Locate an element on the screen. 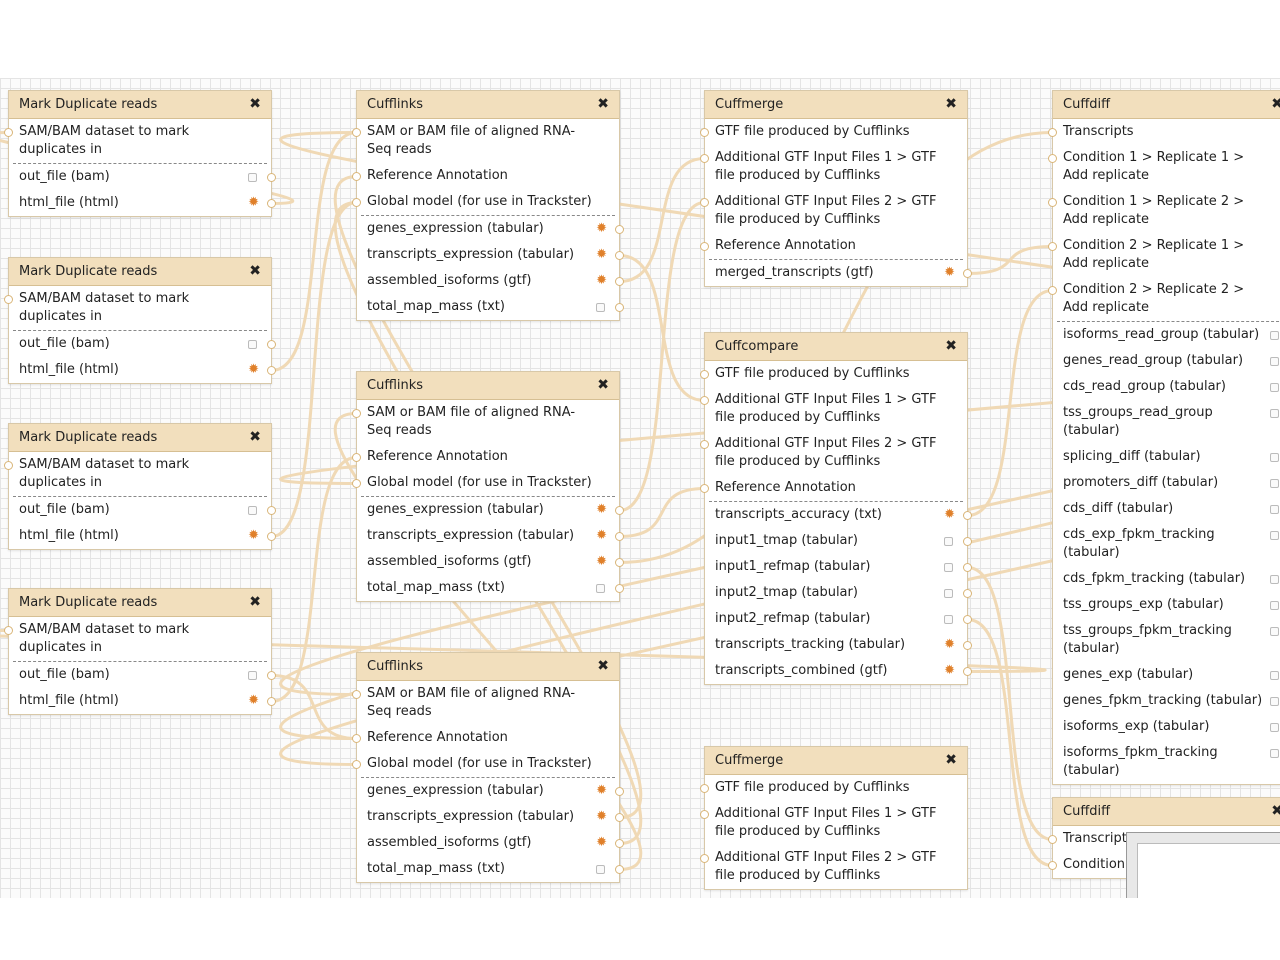 The width and height of the screenshot is (1280, 960). overview-minimap is located at coordinates (1203, 865).